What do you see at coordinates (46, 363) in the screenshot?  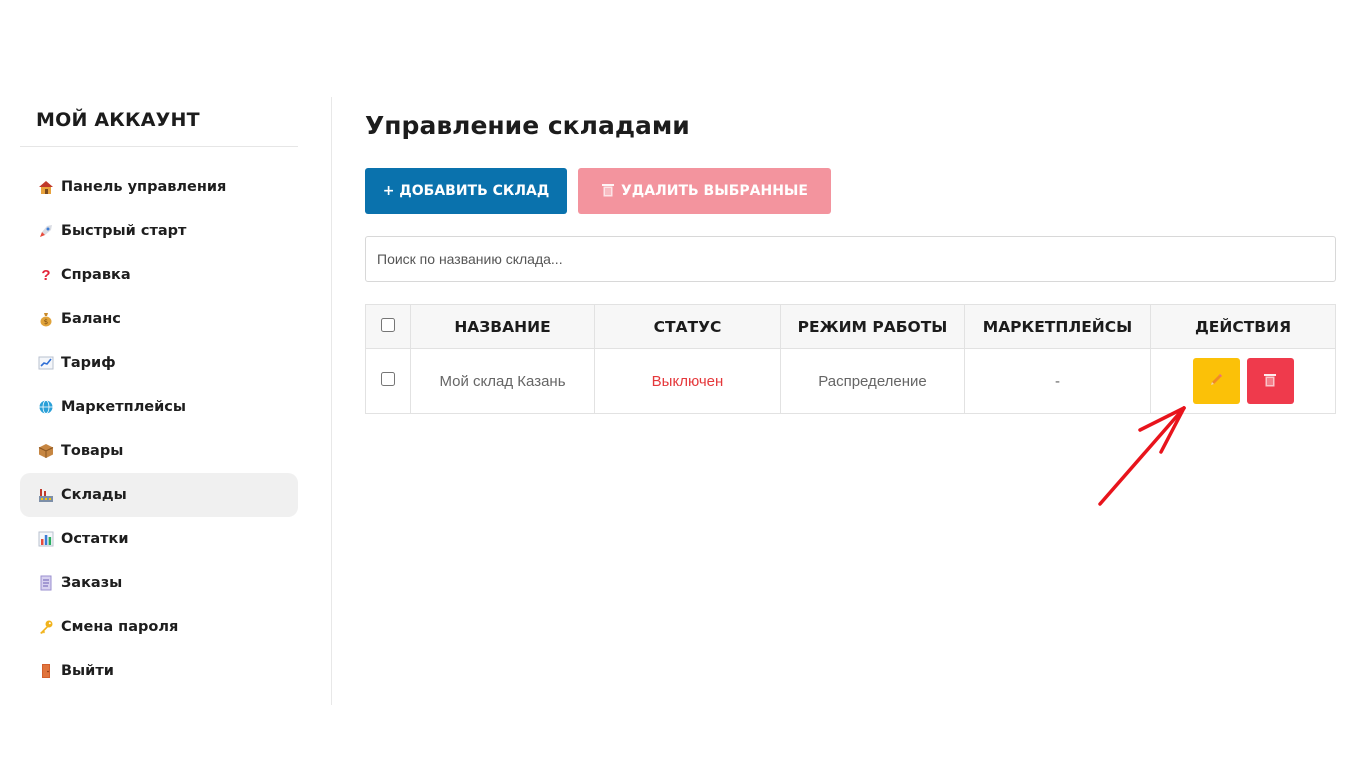 I see `chart-up-icon` at bounding box center [46, 363].